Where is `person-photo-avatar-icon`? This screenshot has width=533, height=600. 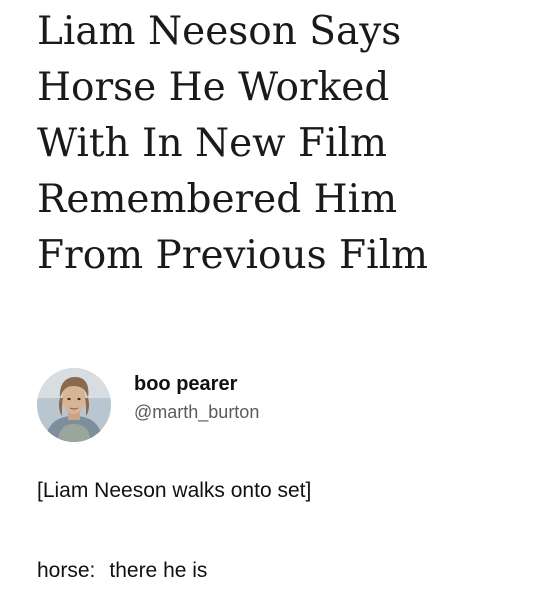
person-photo-avatar-icon is located at coordinates (74, 405).